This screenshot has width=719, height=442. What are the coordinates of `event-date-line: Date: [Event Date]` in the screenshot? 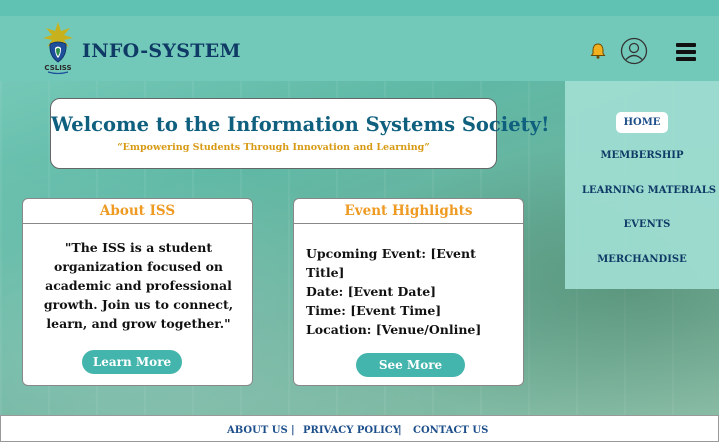 It's located at (371, 291).